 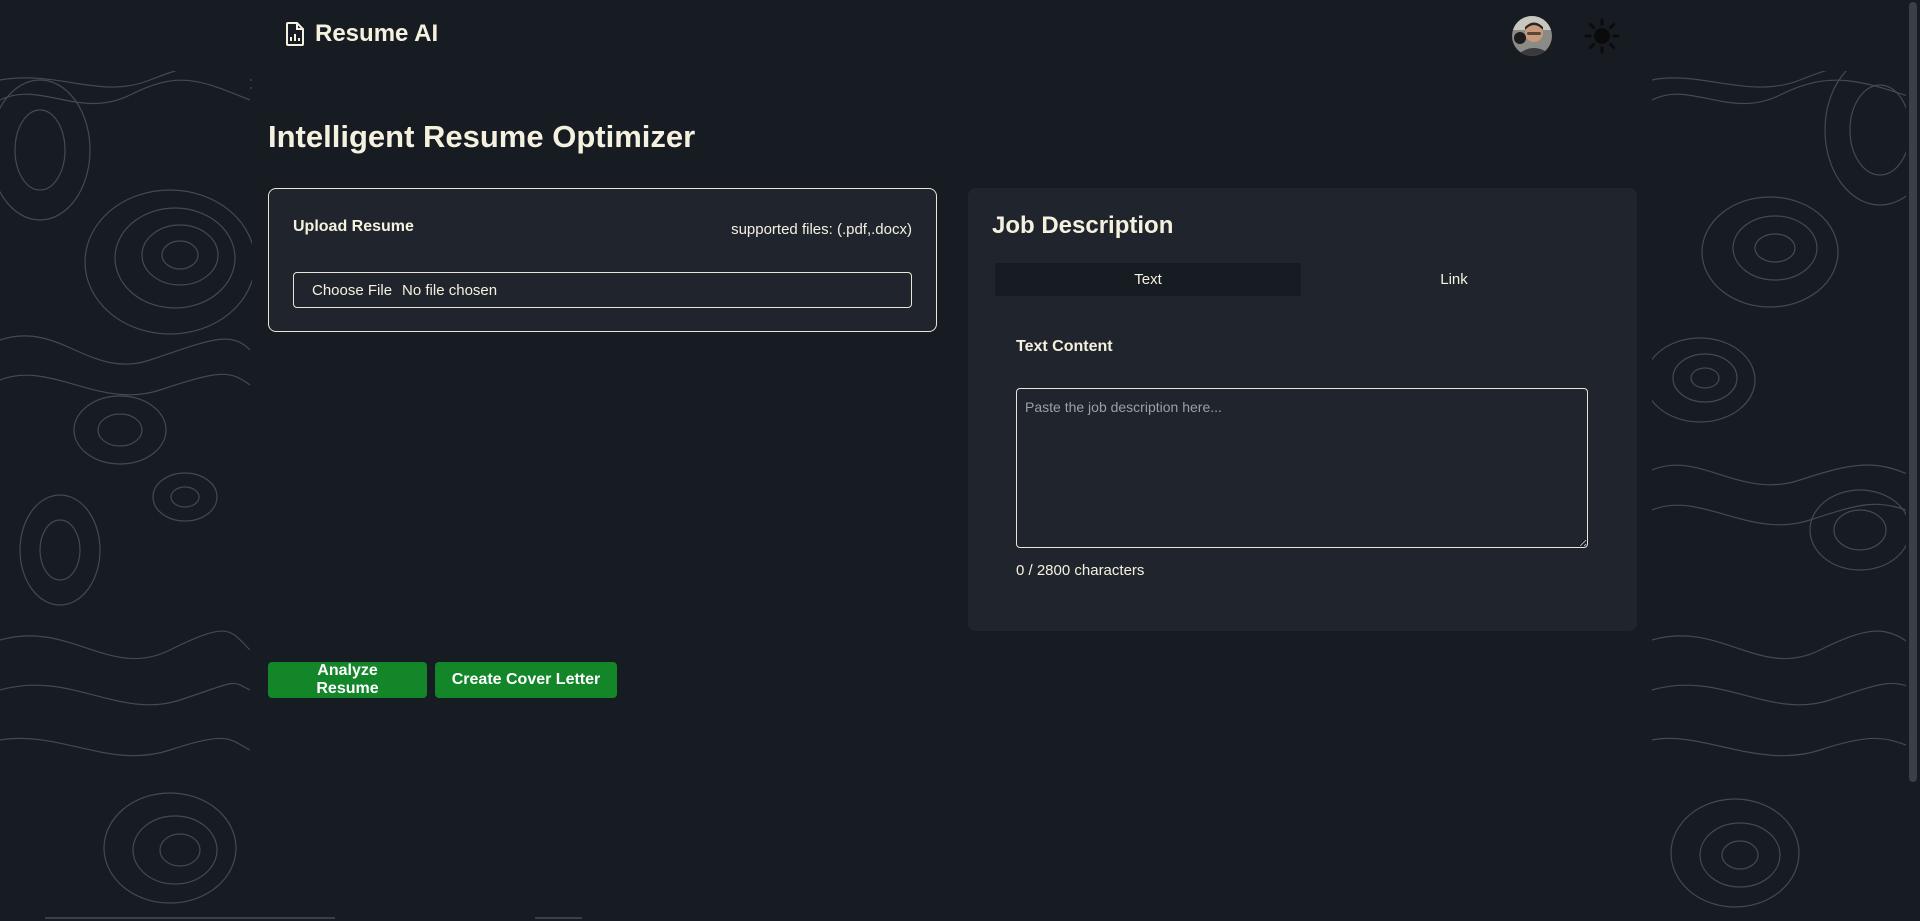 I want to click on user-avatar, so click(x=1532, y=36).